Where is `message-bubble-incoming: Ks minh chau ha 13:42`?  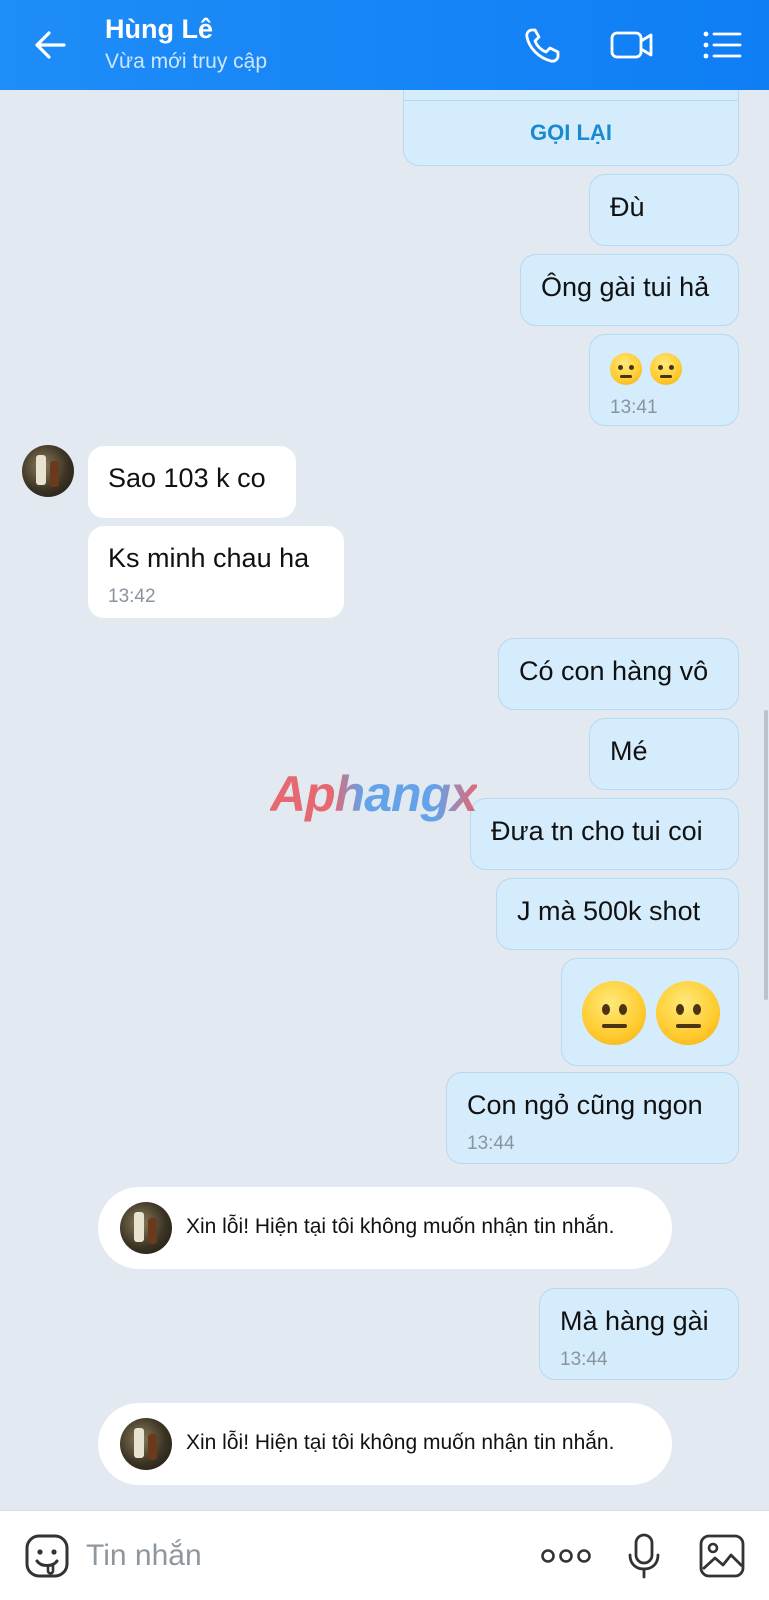
message-bubble-incoming: Ks minh chau ha 13:42 is located at coordinates (216, 572).